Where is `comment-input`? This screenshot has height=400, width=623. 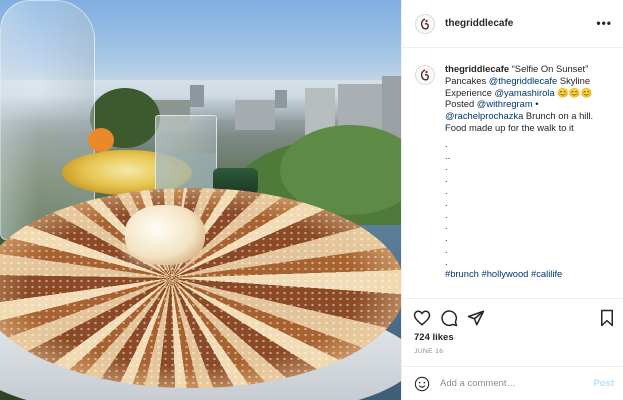
comment-input is located at coordinates (510, 383).